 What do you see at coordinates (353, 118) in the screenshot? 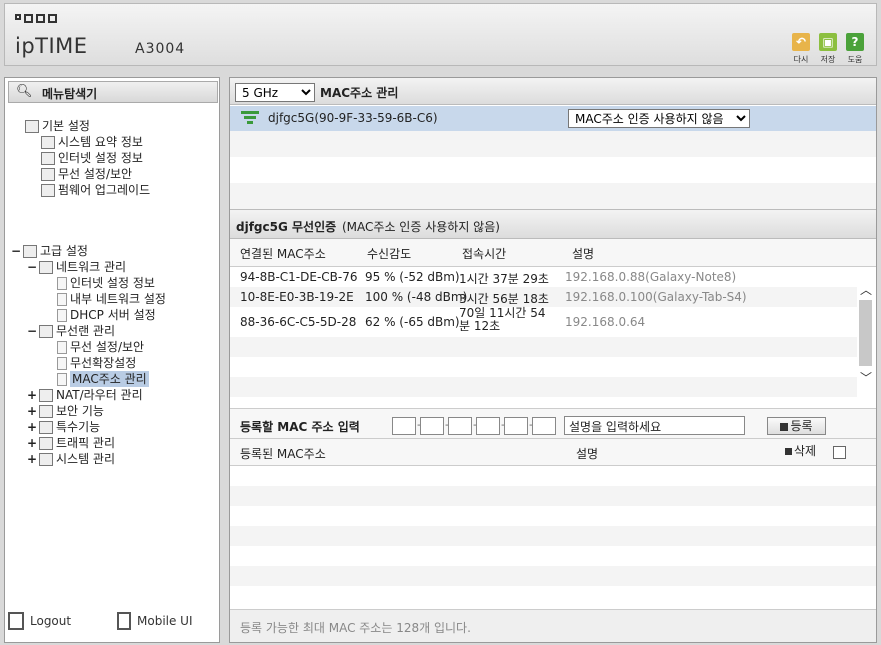
I see `ssid-name: djfgc5G(90-9F-33-59-6B-C6)` at bounding box center [353, 118].